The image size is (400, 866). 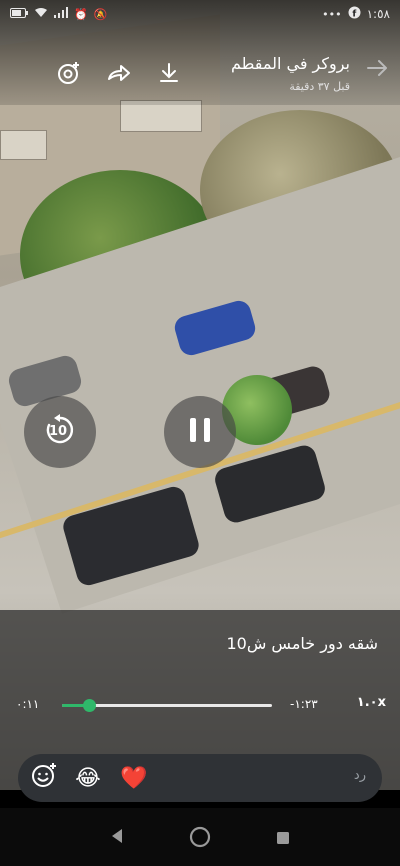 I want to click on status-bar-right: ••• f ١:٥٨, so click(x=356, y=14).